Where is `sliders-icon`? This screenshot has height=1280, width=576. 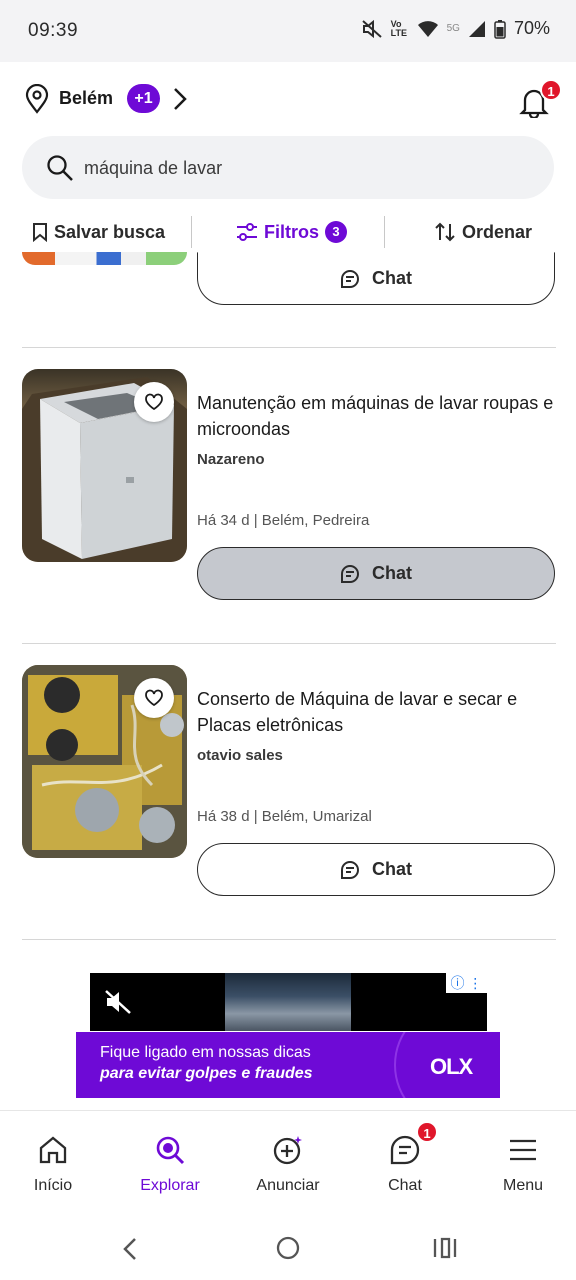 sliders-icon is located at coordinates (247, 232).